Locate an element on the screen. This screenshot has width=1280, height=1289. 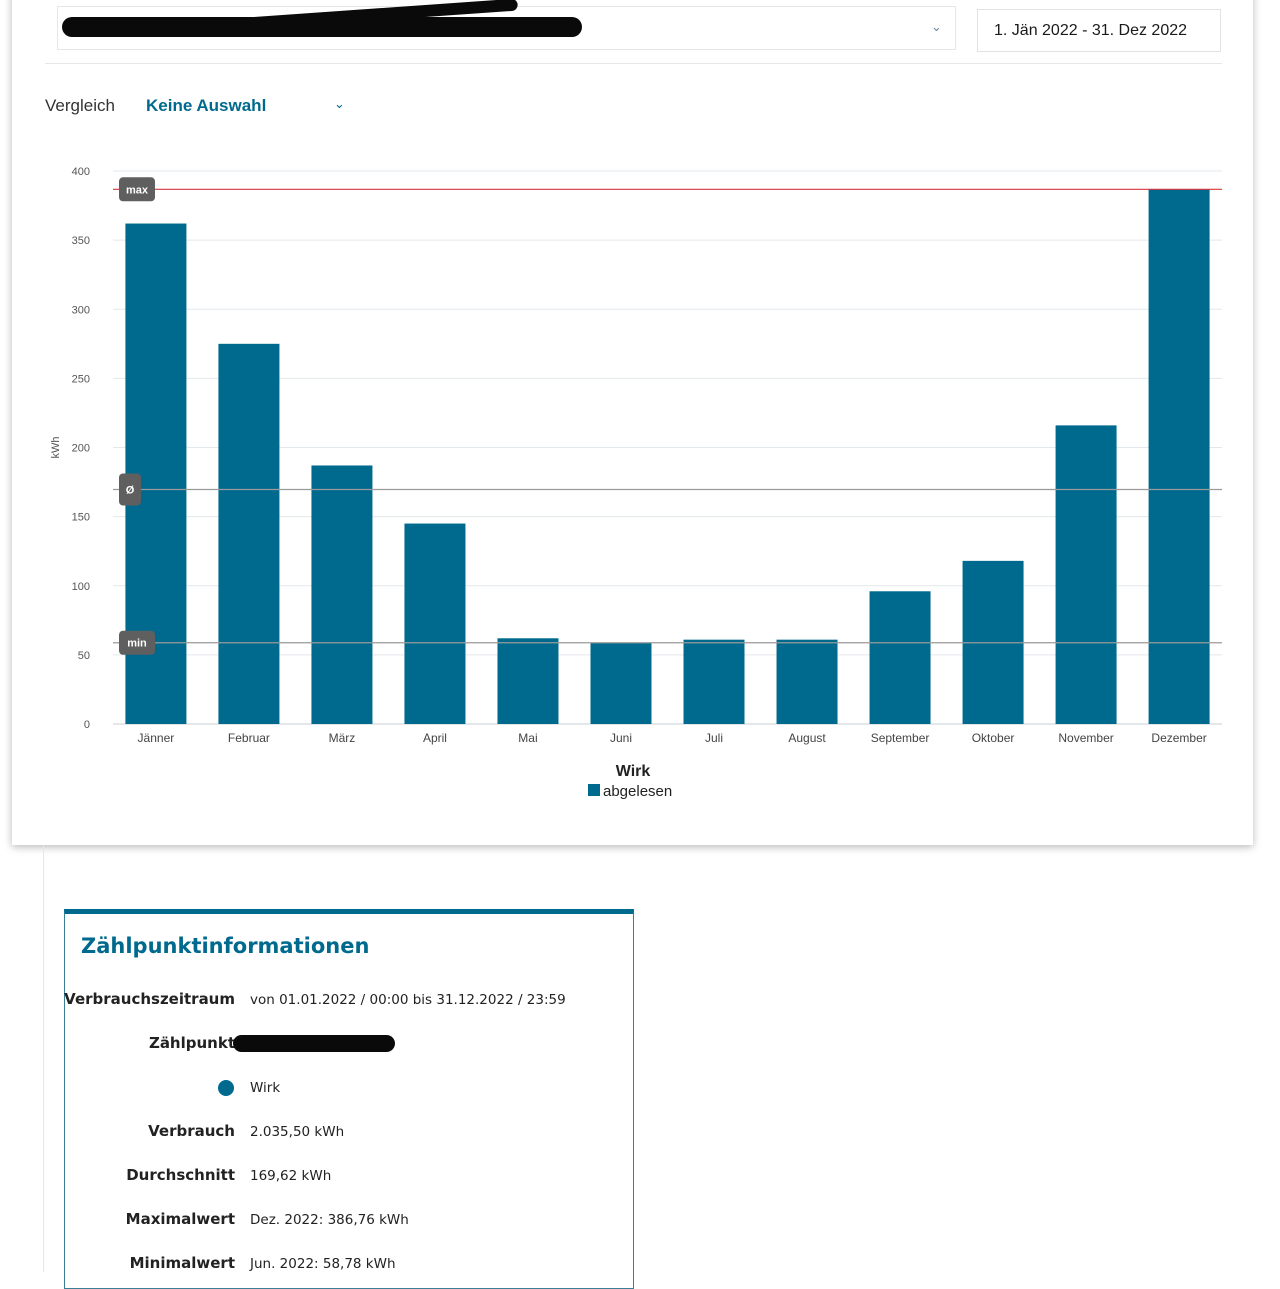
x-tick-label: August is located at coordinates (807, 738).